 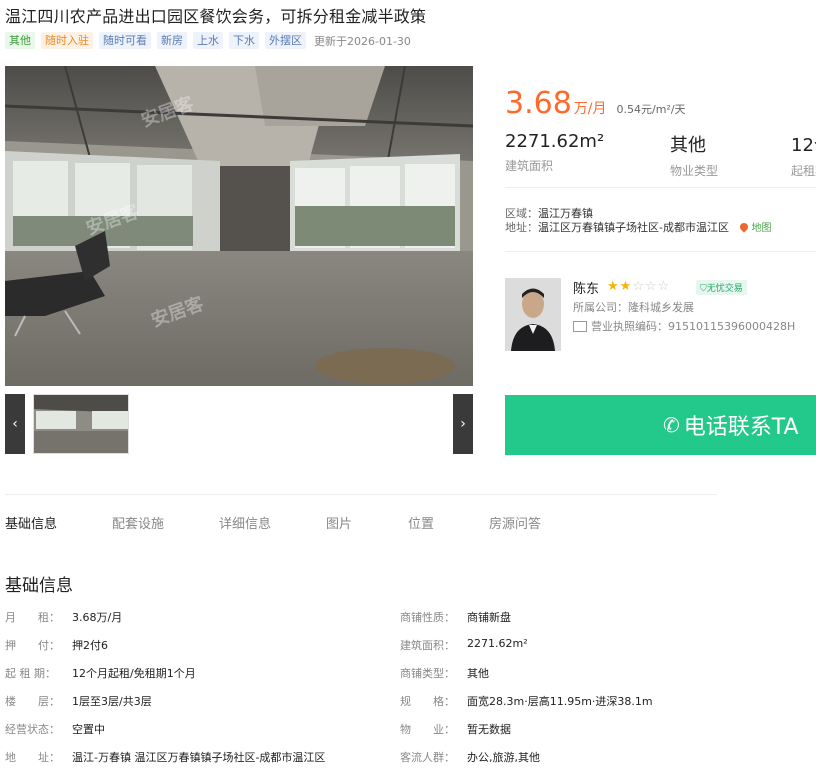 What do you see at coordinates (97, 617) in the screenshot?
I see `info-value: 3.68万/月` at bounding box center [97, 617].